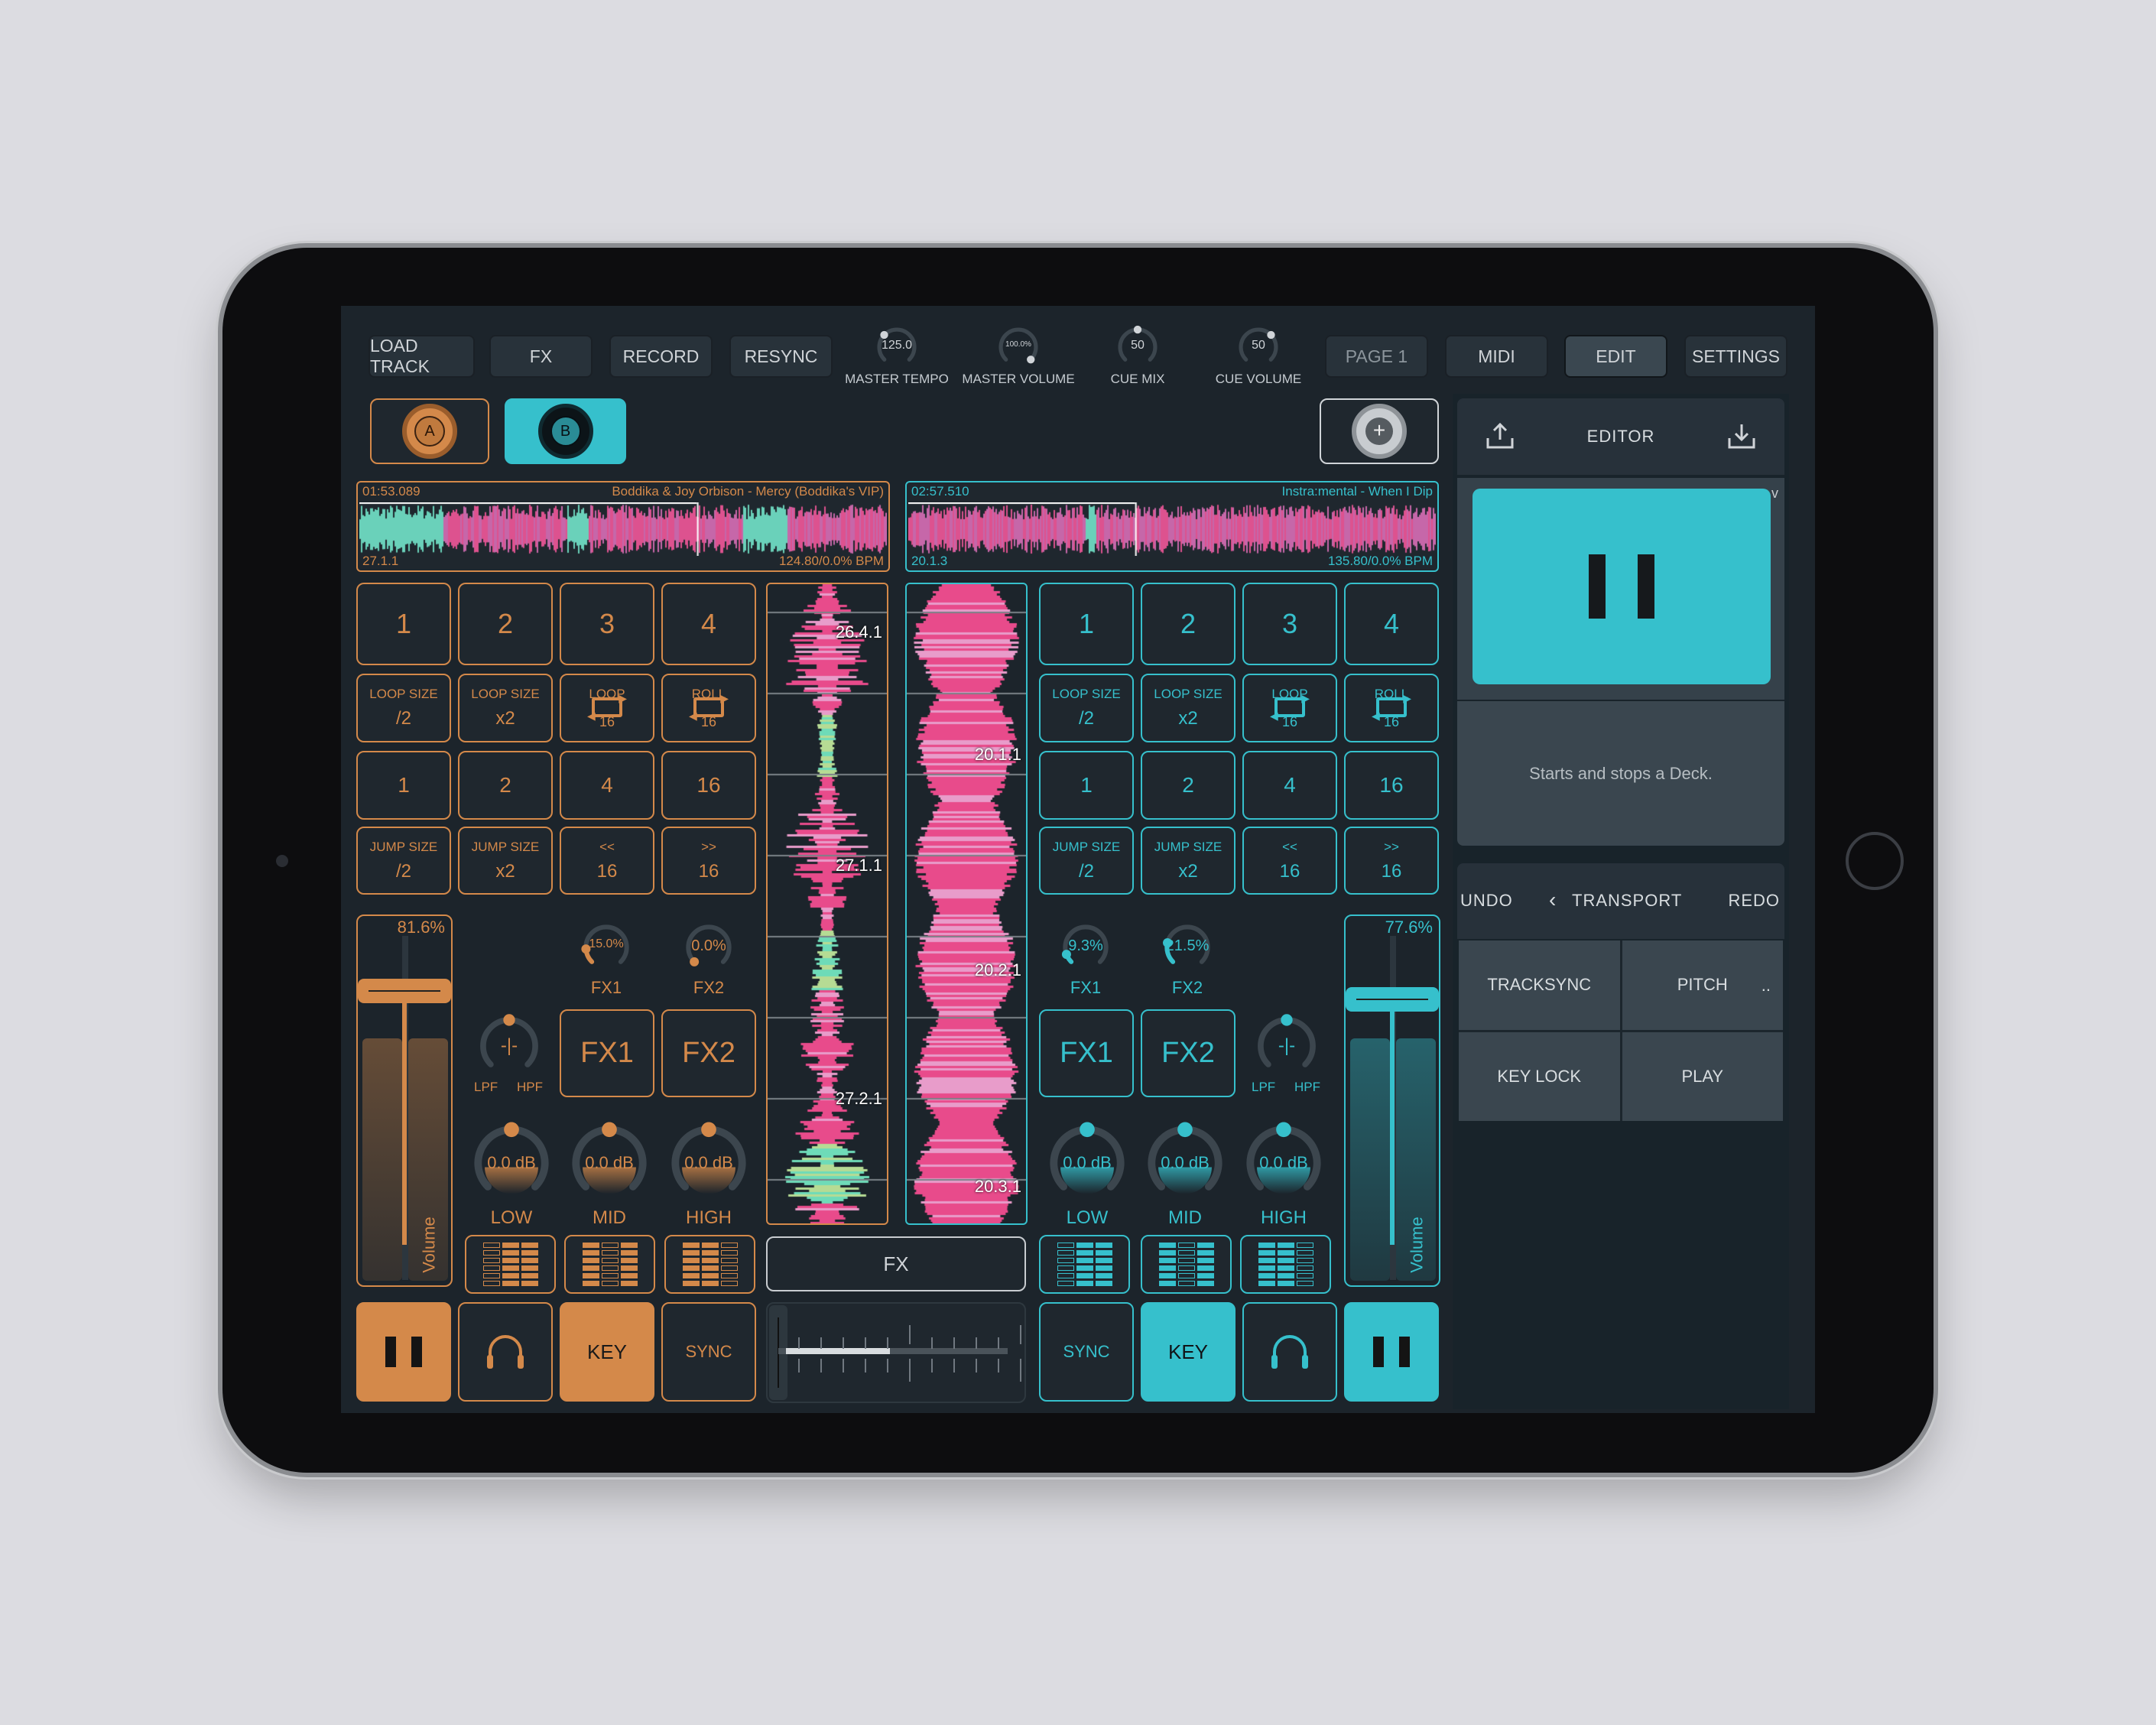 Image resolution: width=2156 pixels, height=1725 pixels. What do you see at coordinates (1754, 901) in the screenshot?
I see `redo-button: REDO` at bounding box center [1754, 901].